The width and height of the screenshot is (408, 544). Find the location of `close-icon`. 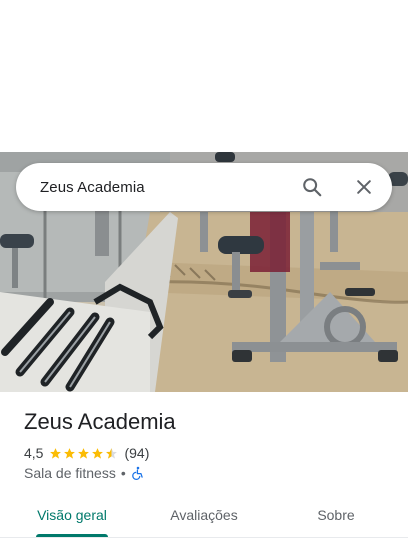

close-icon is located at coordinates (364, 187).